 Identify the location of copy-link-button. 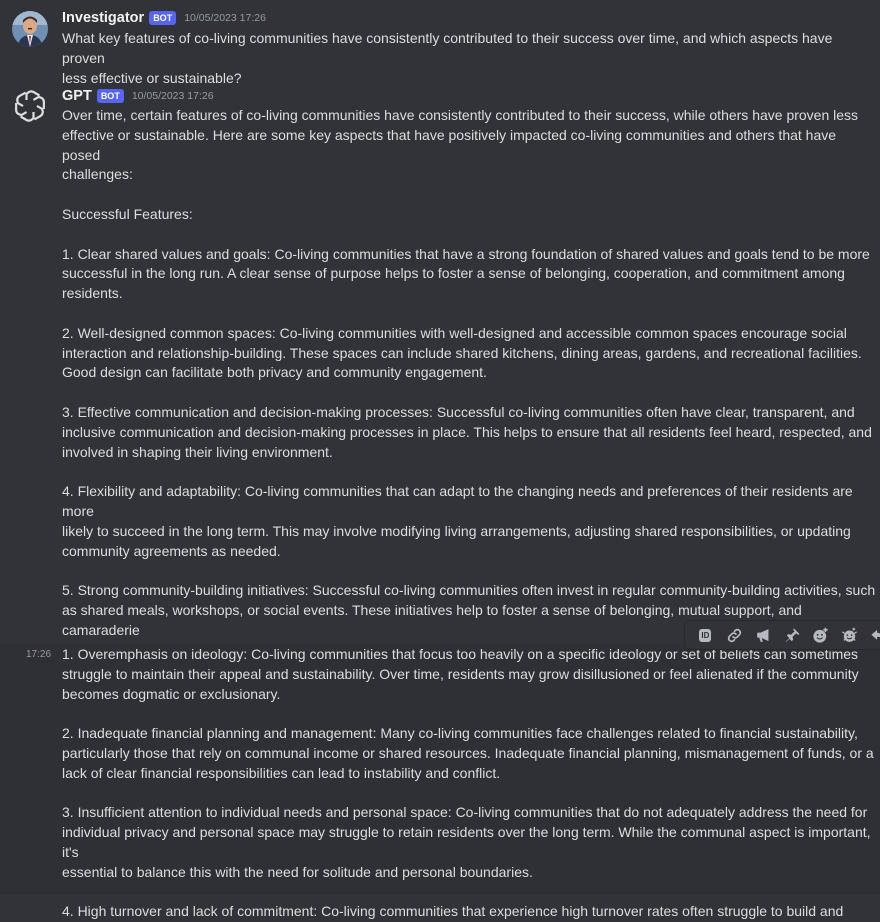
(734, 635).